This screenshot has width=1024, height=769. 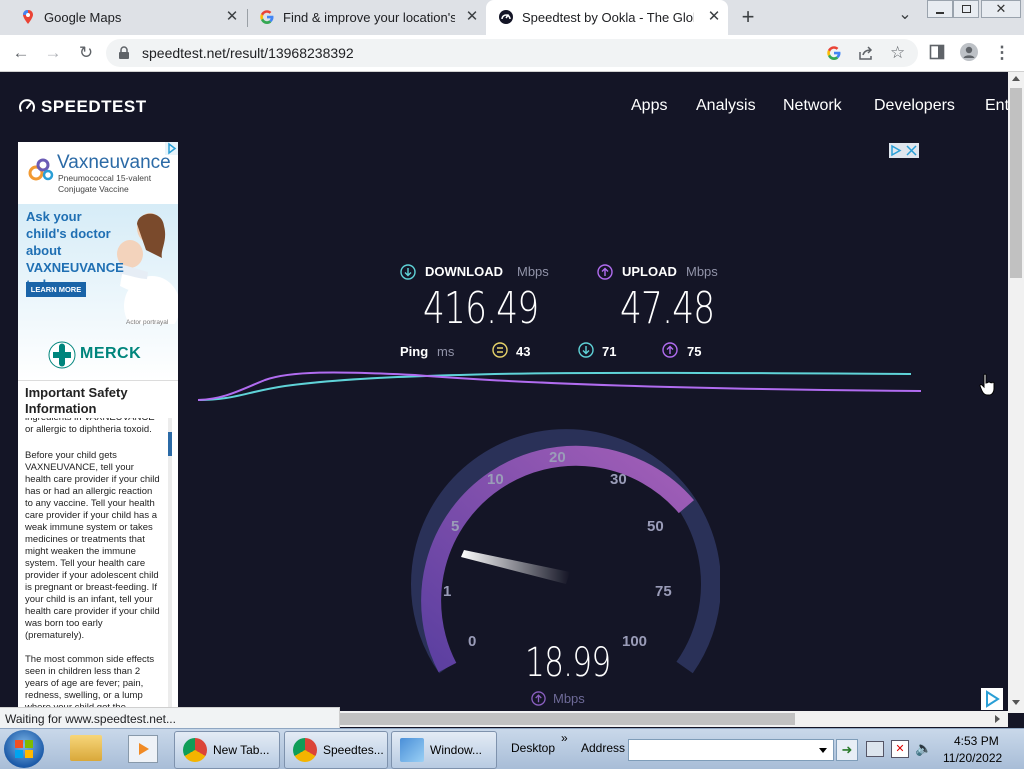 I want to click on bookmark-star-icon: ☆, so click(x=897, y=53).